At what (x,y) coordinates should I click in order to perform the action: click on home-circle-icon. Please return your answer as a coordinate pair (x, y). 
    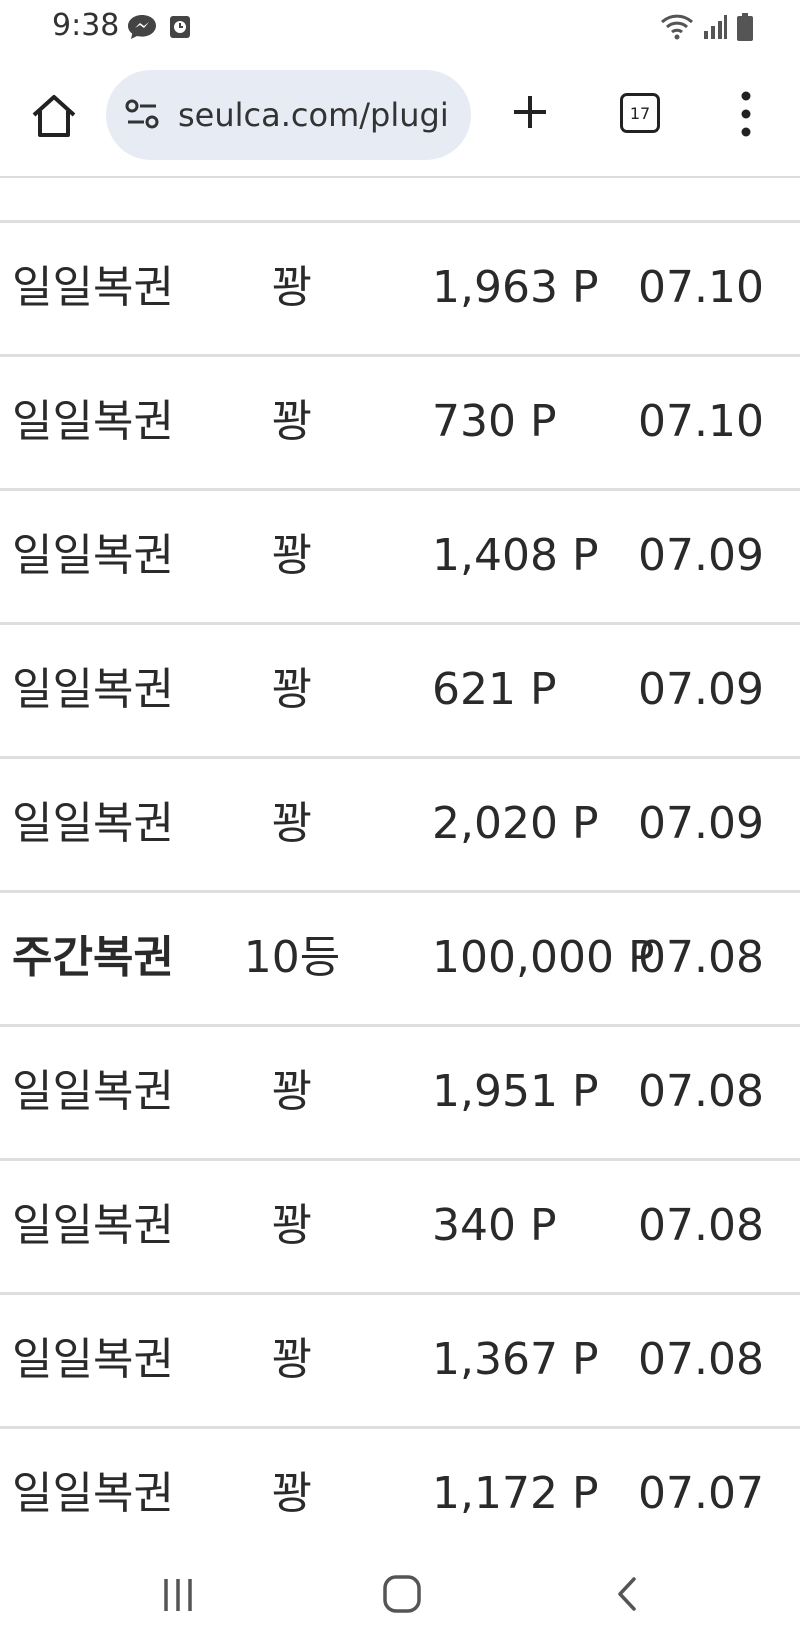
    Looking at the image, I should click on (402, 1594).